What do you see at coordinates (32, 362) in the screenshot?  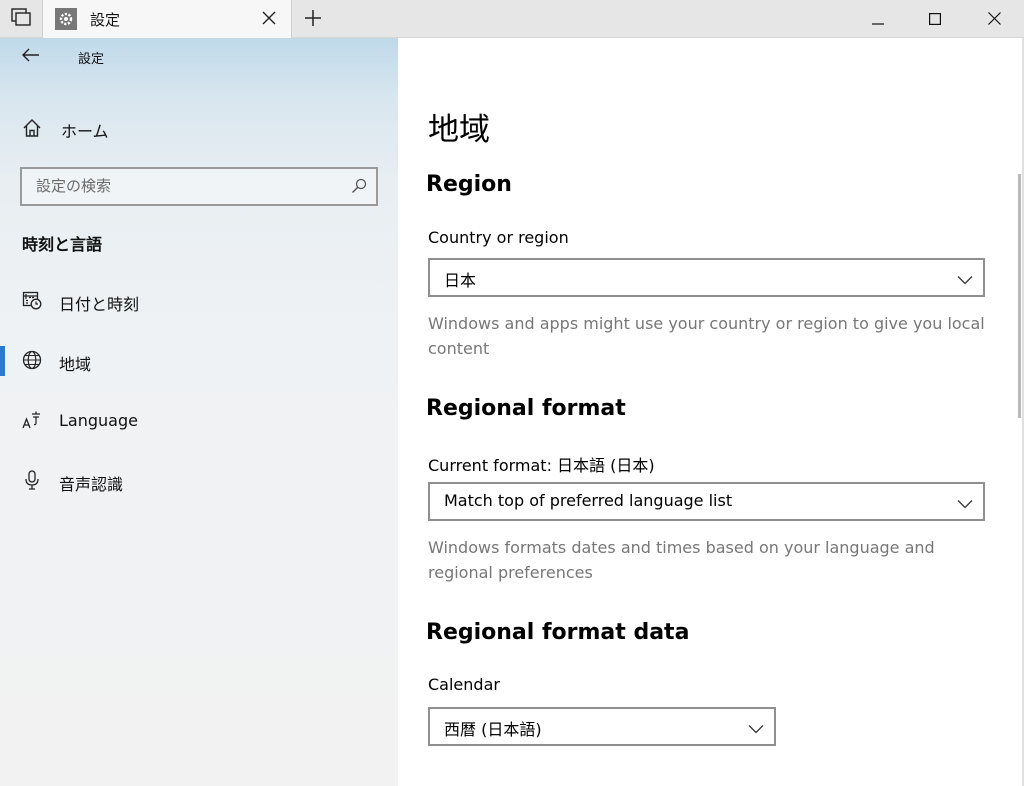 I see `globe-icon` at bounding box center [32, 362].